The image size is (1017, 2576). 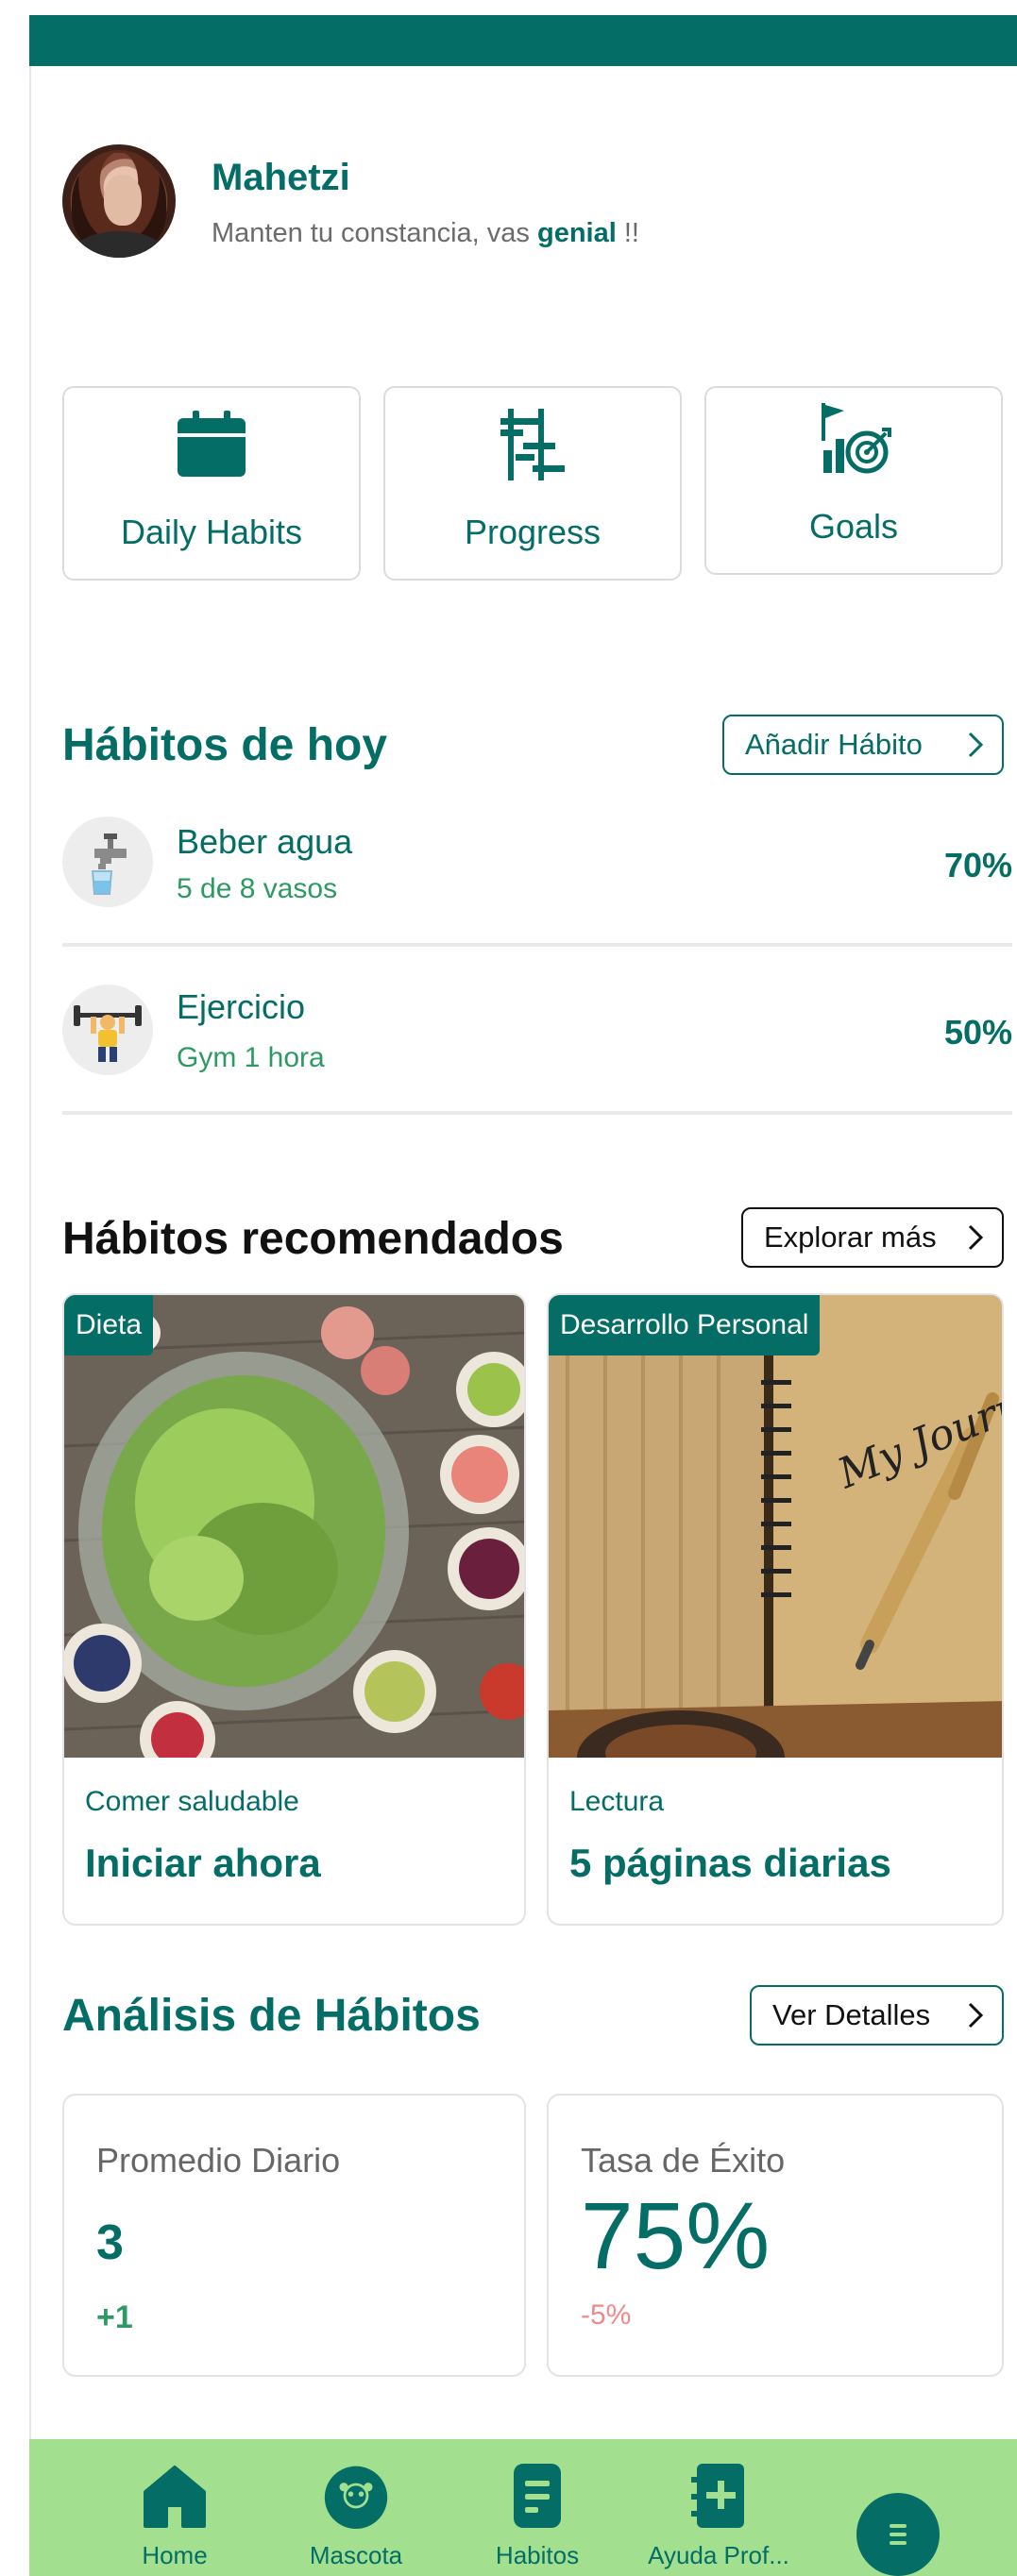 I want to click on habit-name: Beber agua, so click(x=265, y=841).